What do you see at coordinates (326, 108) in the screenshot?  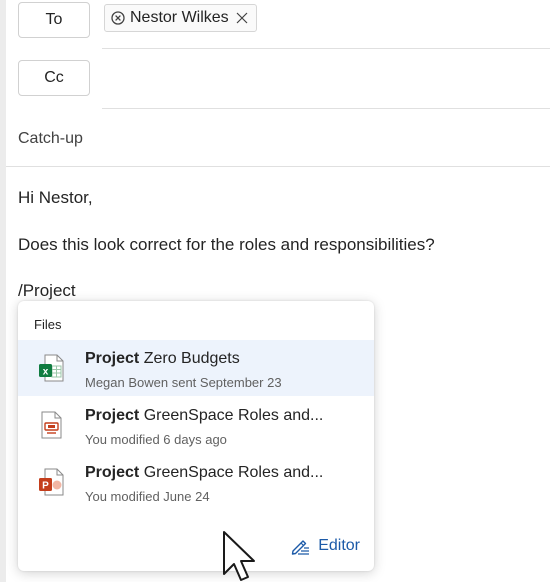 I see `cc-field-divider` at bounding box center [326, 108].